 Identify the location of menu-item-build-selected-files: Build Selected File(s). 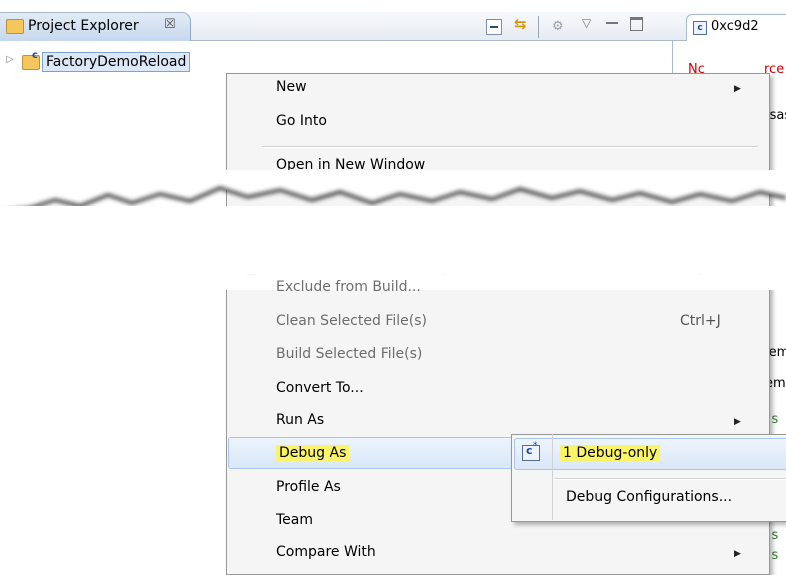
(349, 354).